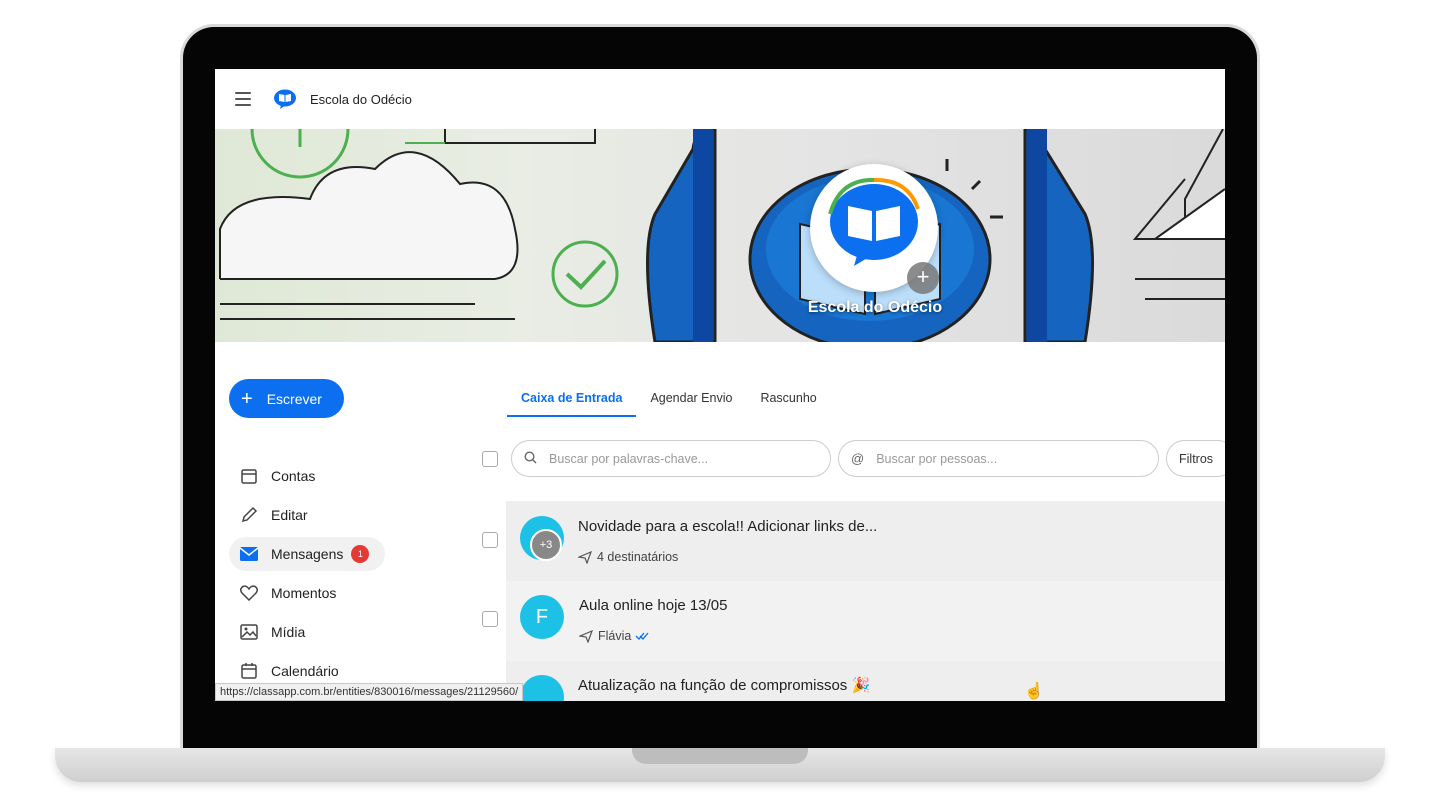 The image size is (1440, 810). I want to click on more-recipients-avatar: +3, so click(546, 545).